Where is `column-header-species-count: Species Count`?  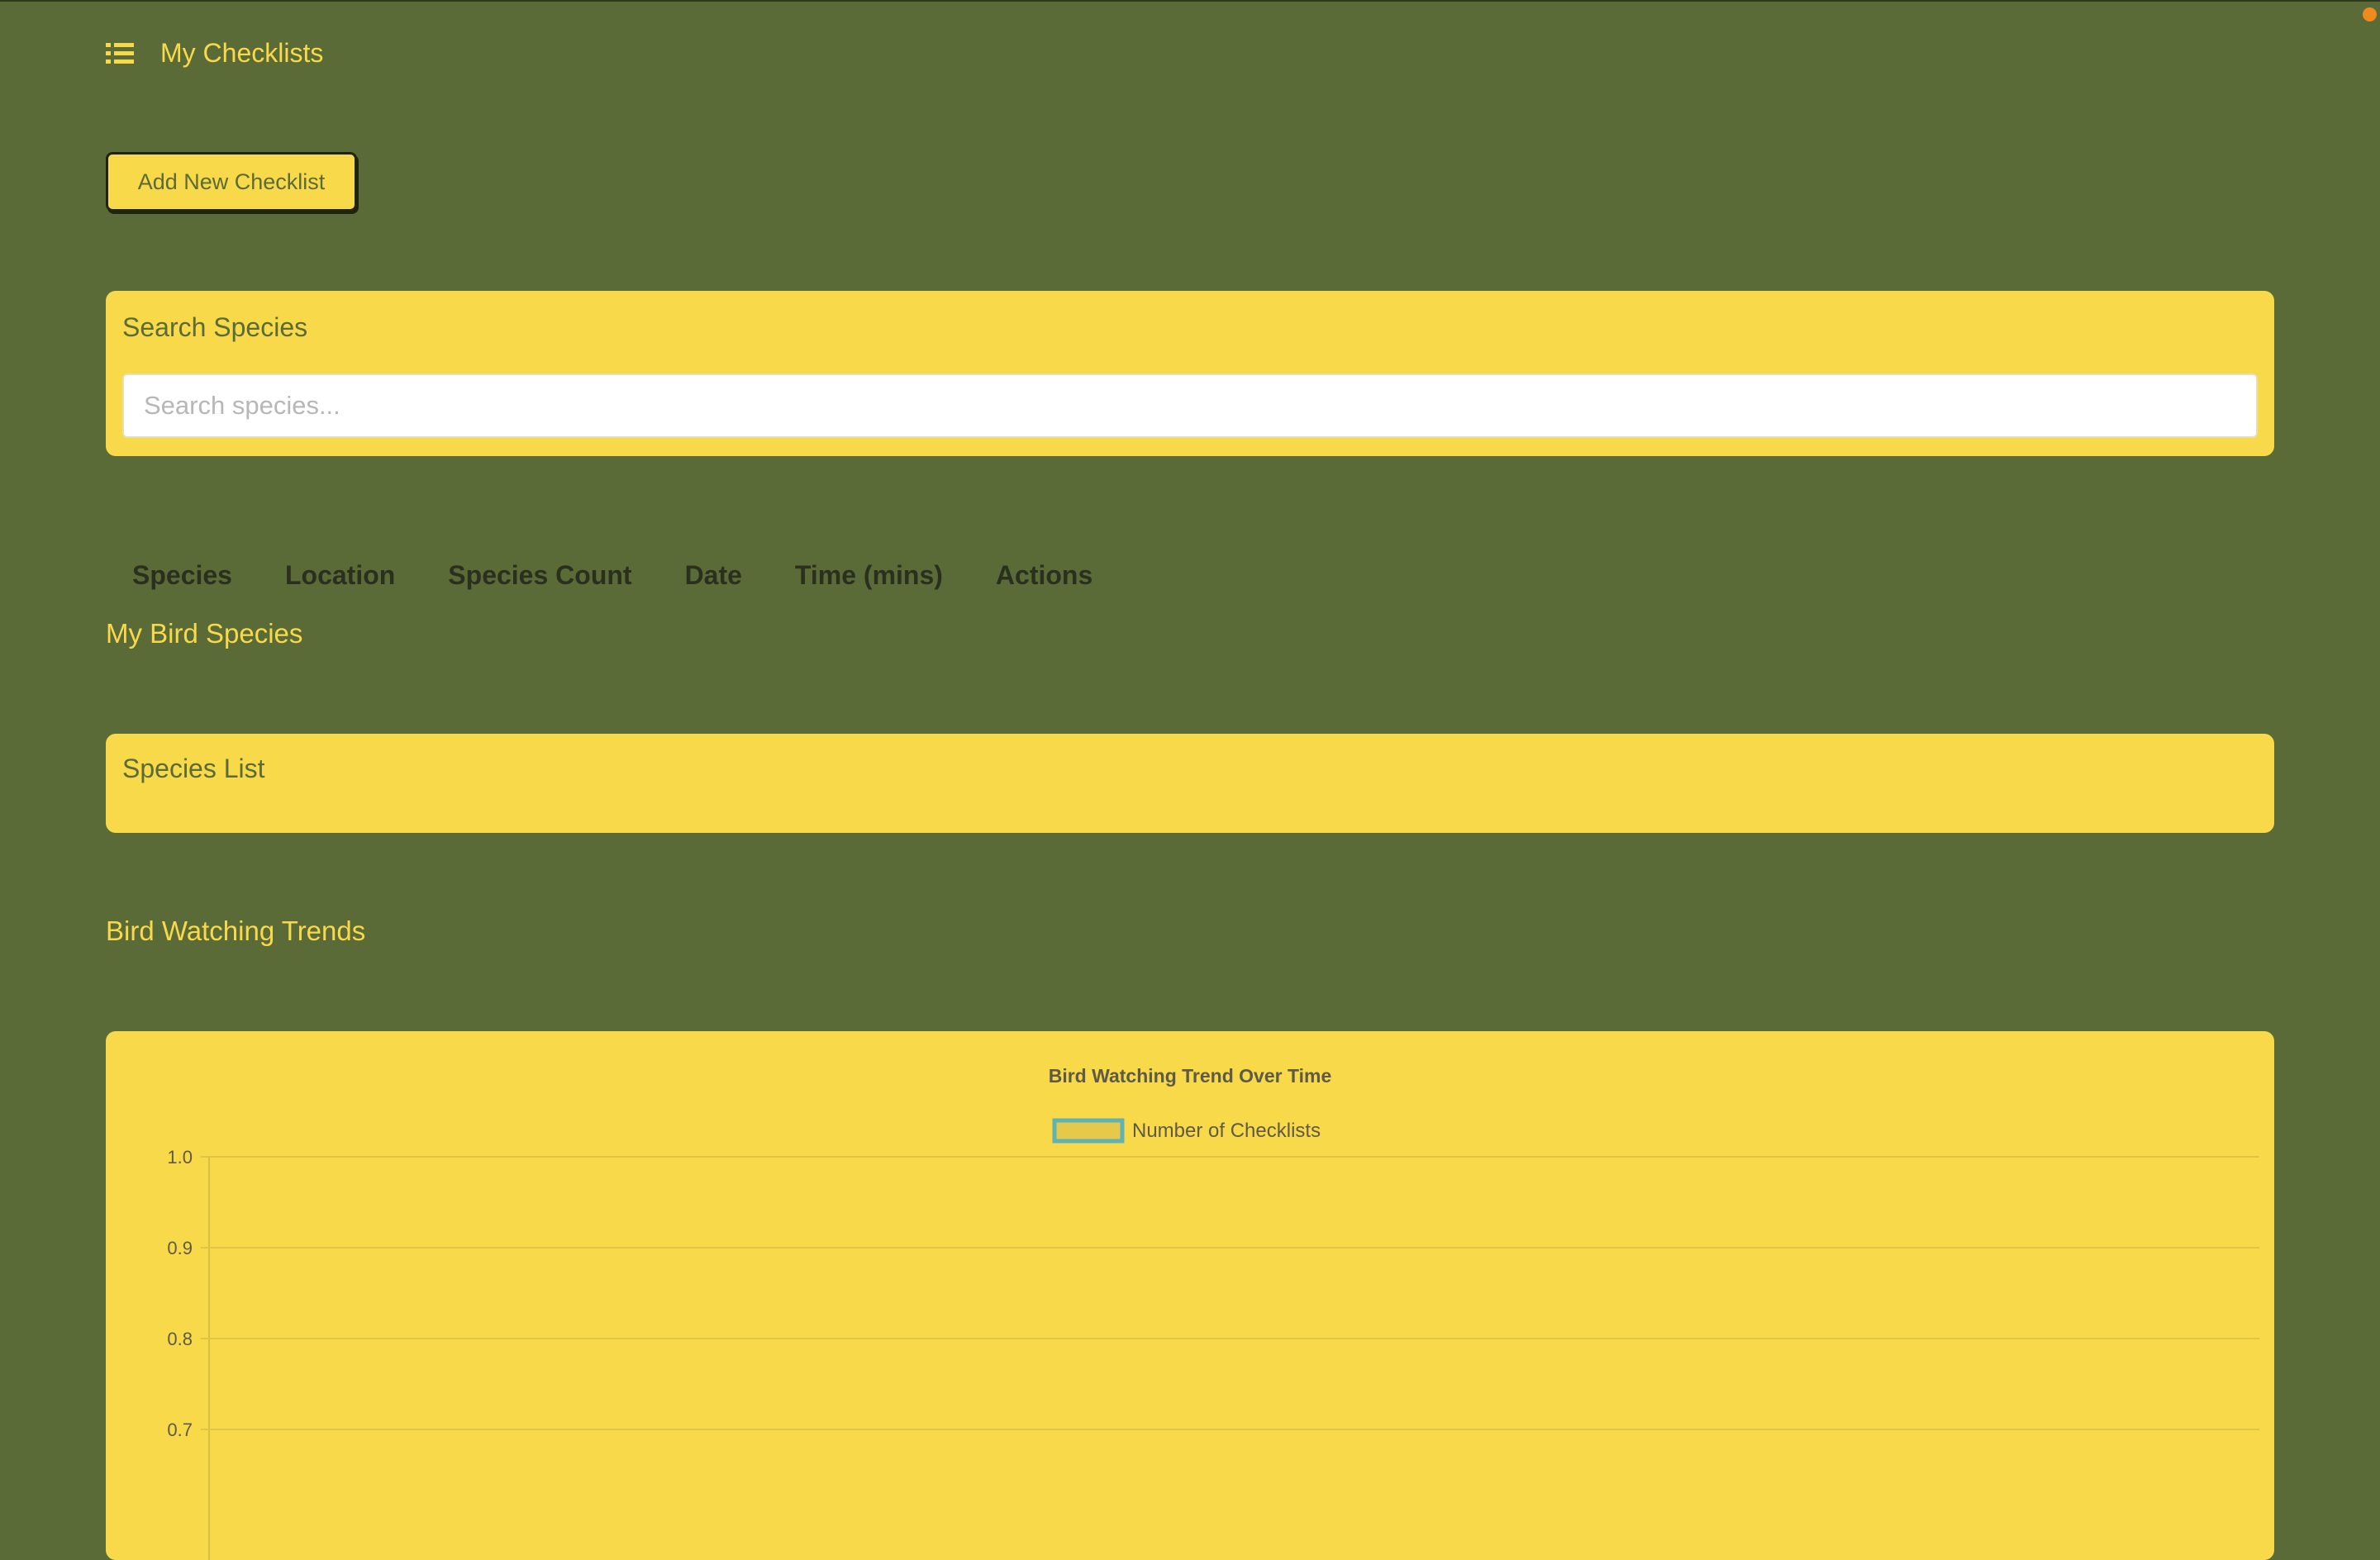 column-header-species-count: Species Count is located at coordinates (539, 575).